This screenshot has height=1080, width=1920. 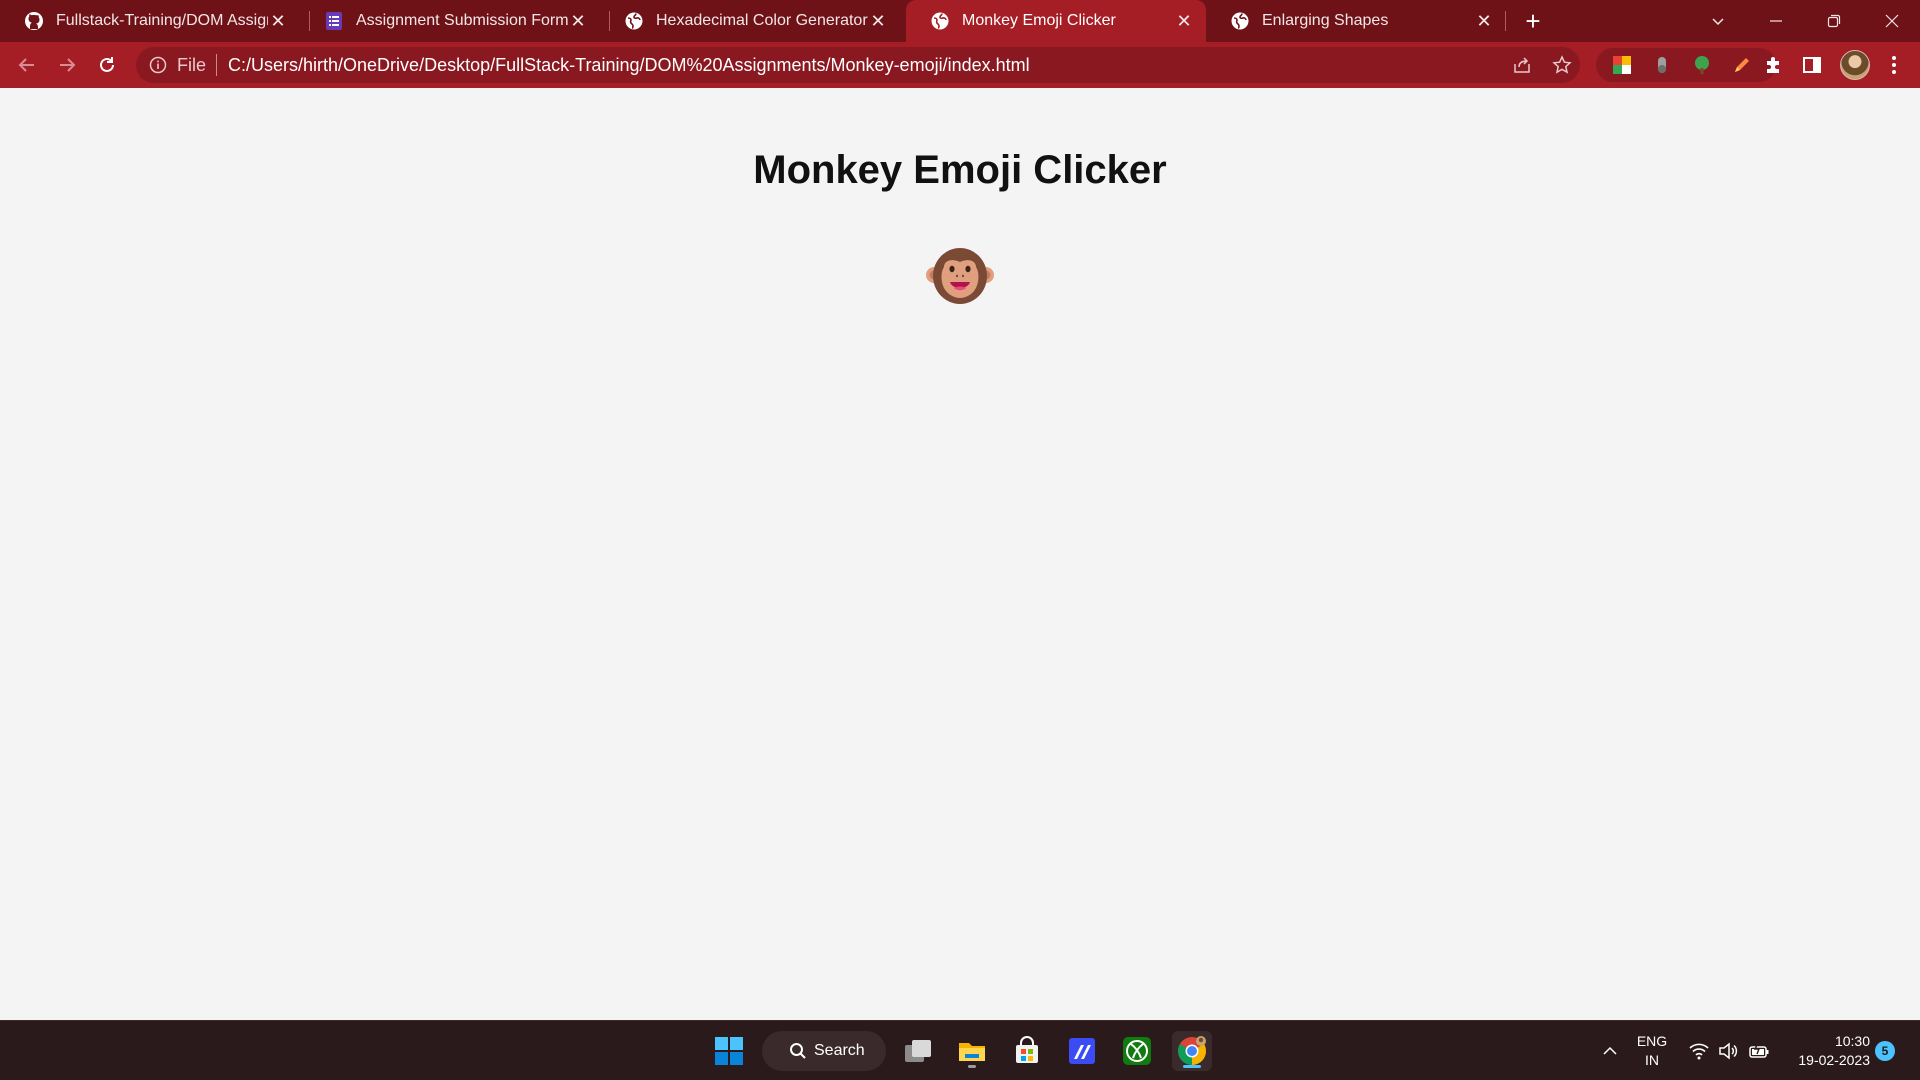 I want to click on extension-pen-icon, so click(x=1742, y=65).